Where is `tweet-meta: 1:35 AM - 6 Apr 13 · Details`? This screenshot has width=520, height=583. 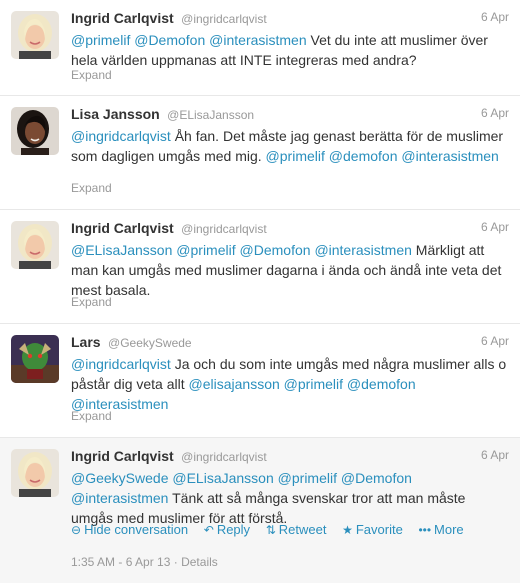 tweet-meta: 1:35 AM - 6 Apr 13 · Details is located at coordinates (144, 562).